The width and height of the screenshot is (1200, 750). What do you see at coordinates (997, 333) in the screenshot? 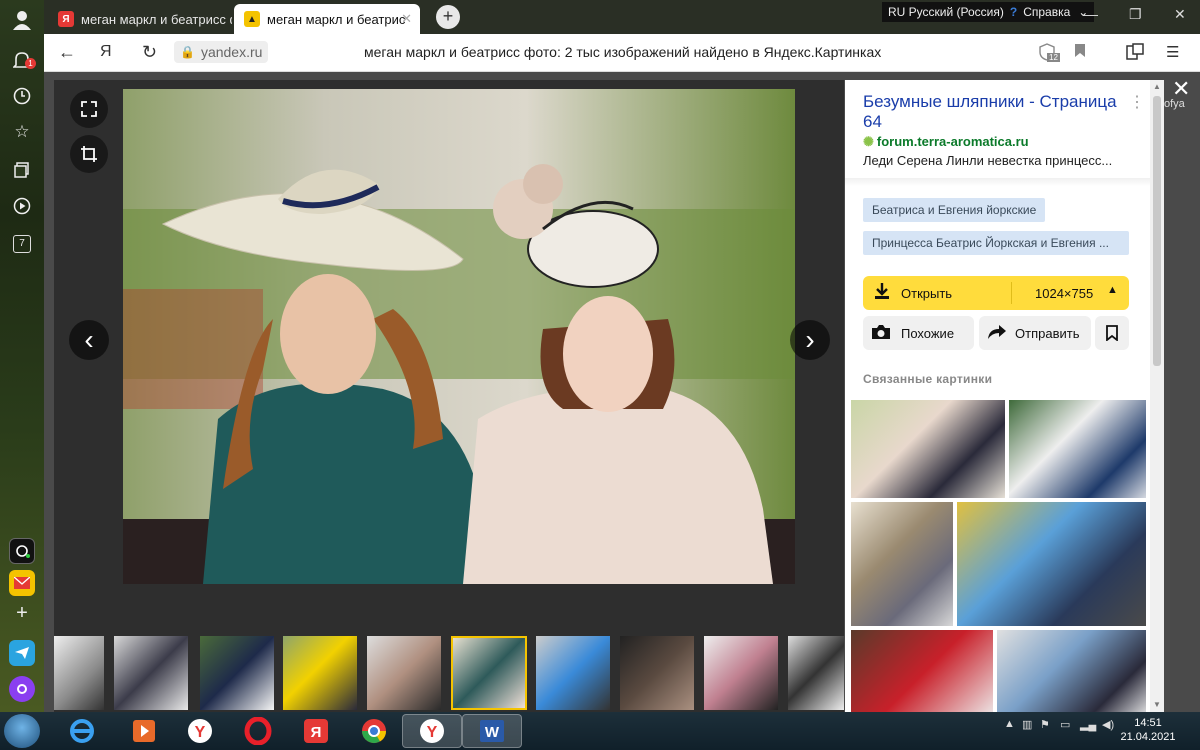
I see `share-arrow-icon` at bounding box center [997, 333].